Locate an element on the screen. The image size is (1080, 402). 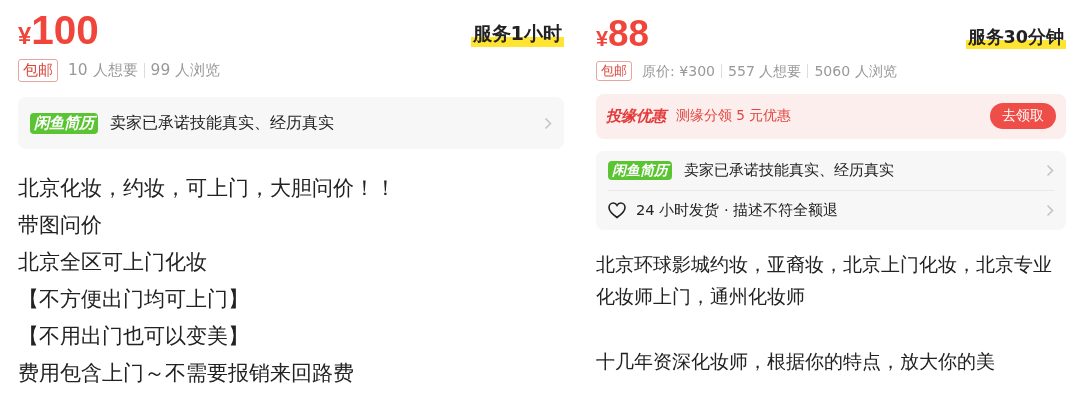
heart-icon is located at coordinates (617, 210).